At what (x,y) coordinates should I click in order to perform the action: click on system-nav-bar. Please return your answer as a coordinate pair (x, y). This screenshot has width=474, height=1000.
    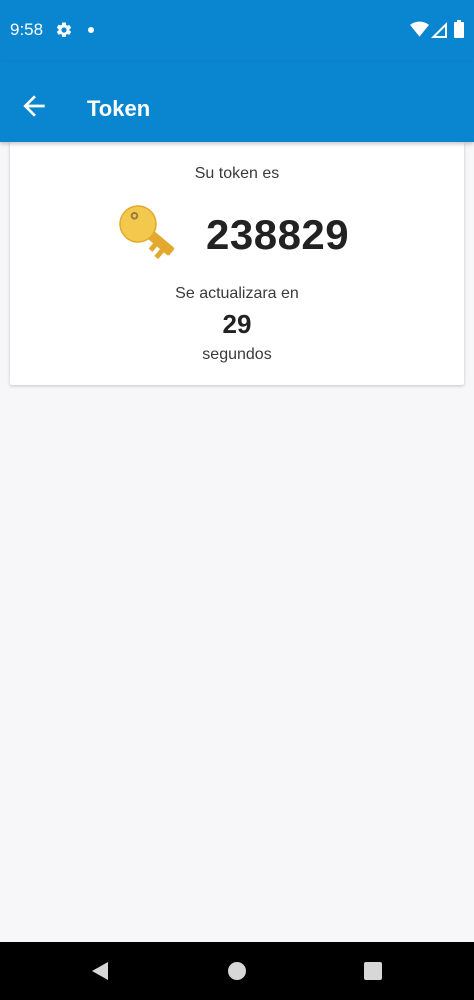
    Looking at the image, I should click on (237, 971).